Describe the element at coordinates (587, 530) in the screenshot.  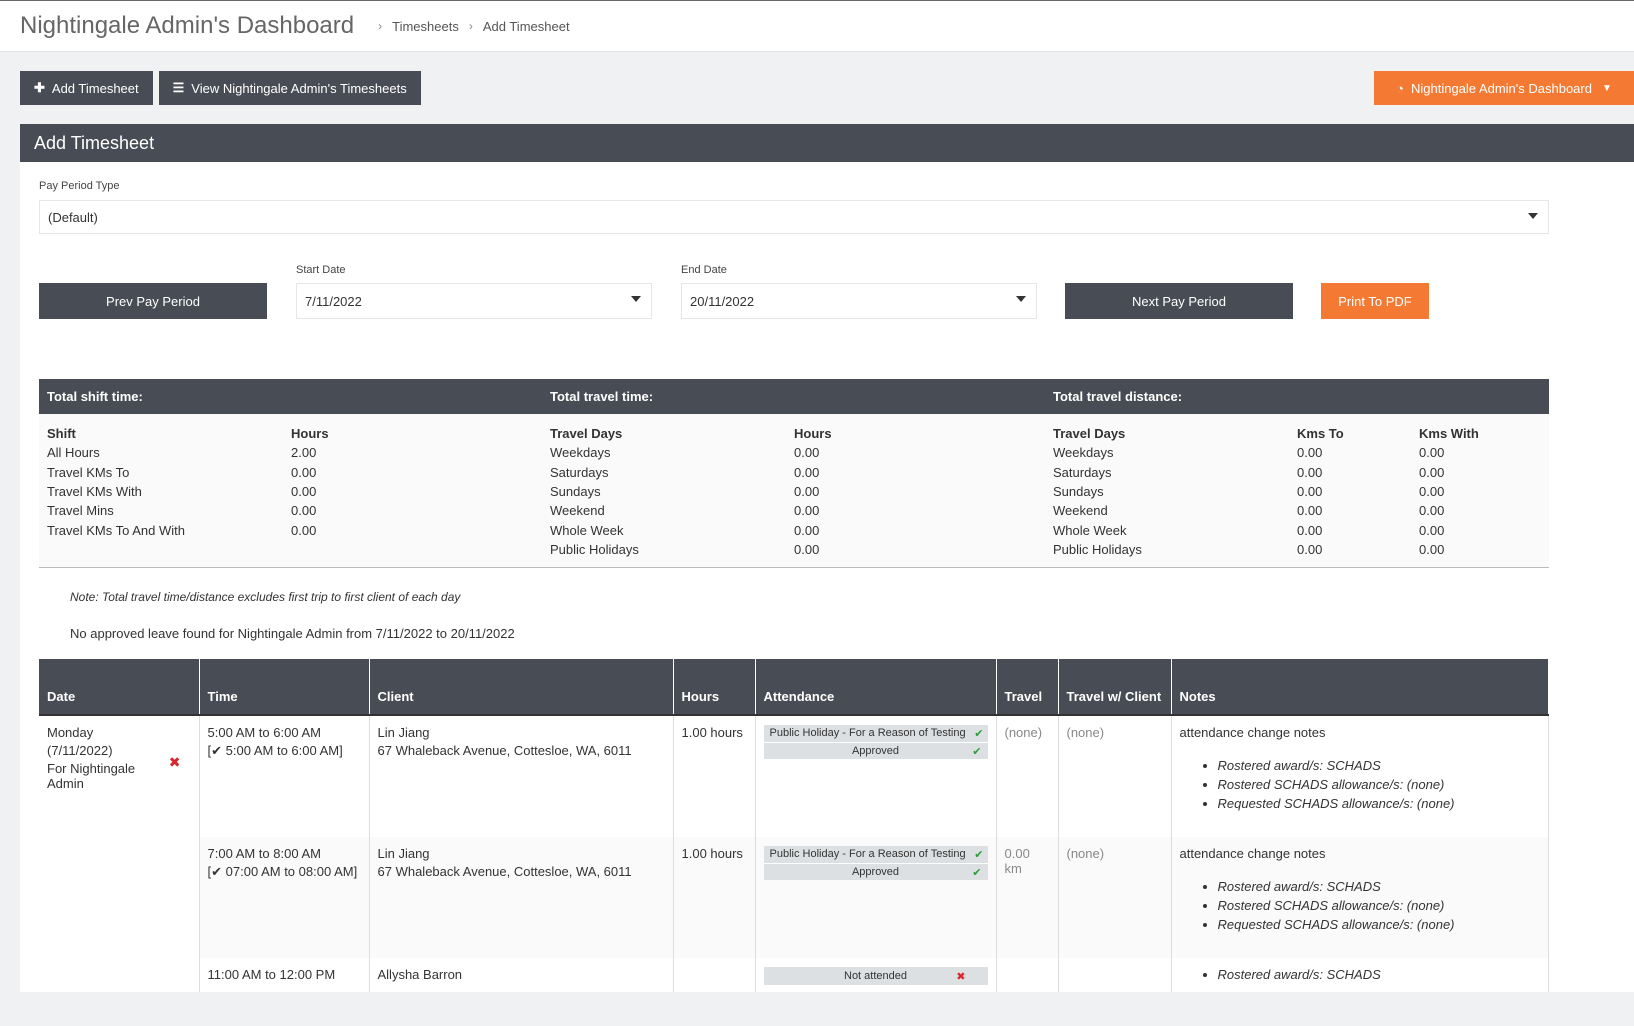
I see `travel-day: Whole Week` at that location.